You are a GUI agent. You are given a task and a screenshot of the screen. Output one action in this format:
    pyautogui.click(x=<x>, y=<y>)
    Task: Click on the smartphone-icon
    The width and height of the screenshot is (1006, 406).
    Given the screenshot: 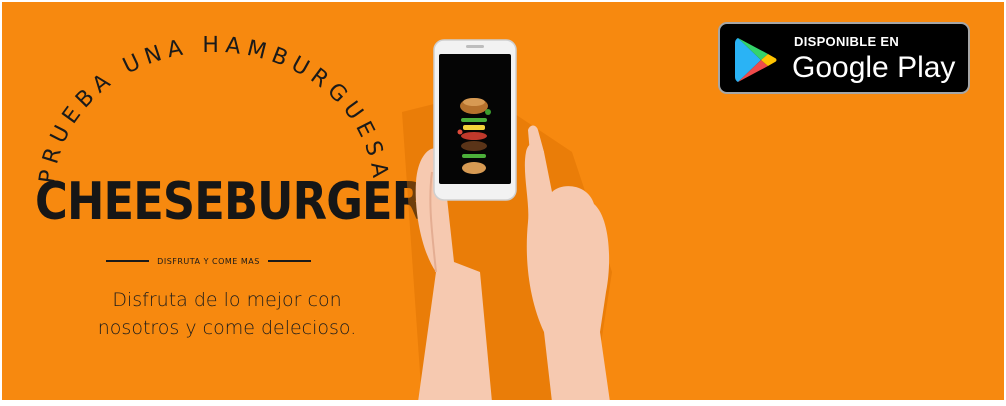 What is the action you would take?
    pyautogui.click(x=475, y=120)
    